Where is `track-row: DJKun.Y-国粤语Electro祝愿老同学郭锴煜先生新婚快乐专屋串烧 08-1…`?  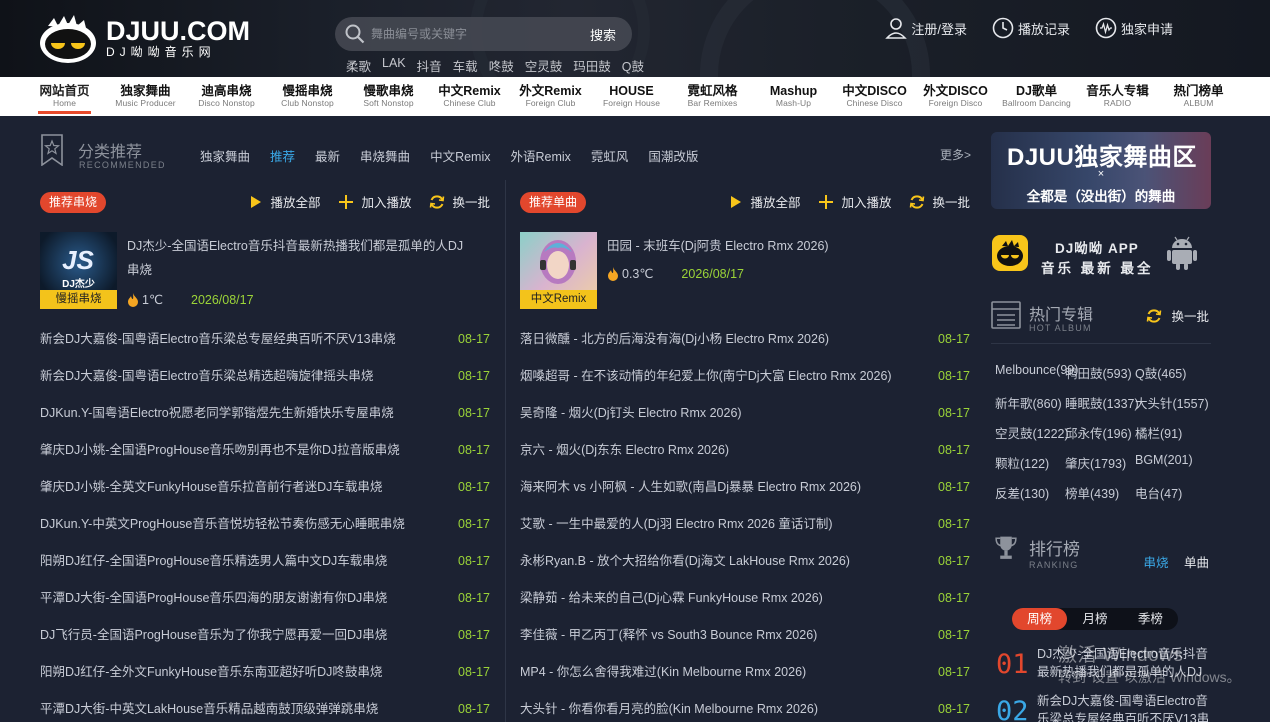 track-row: DJKun.Y-国粤语Electro祝愿老同学郭锴煜先生新婚快乐专屋串烧 08-1… is located at coordinates (265, 413).